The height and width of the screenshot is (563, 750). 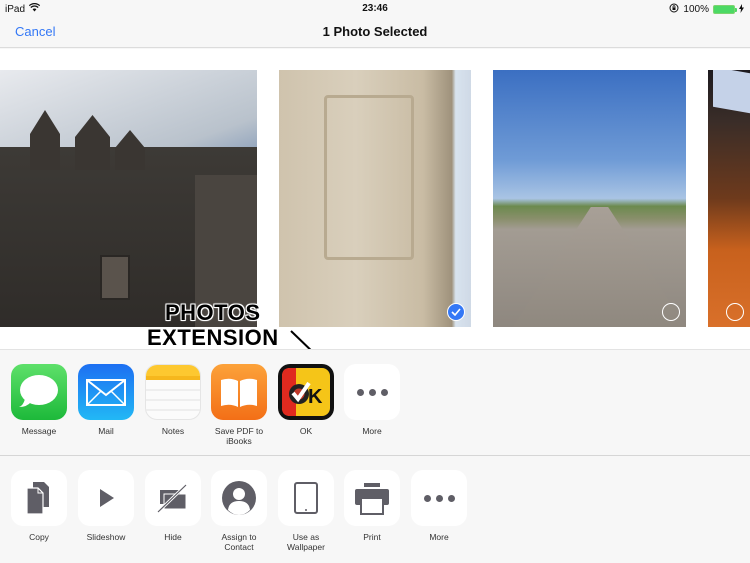 I want to click on notes-icon, so click(x=173, y=392).